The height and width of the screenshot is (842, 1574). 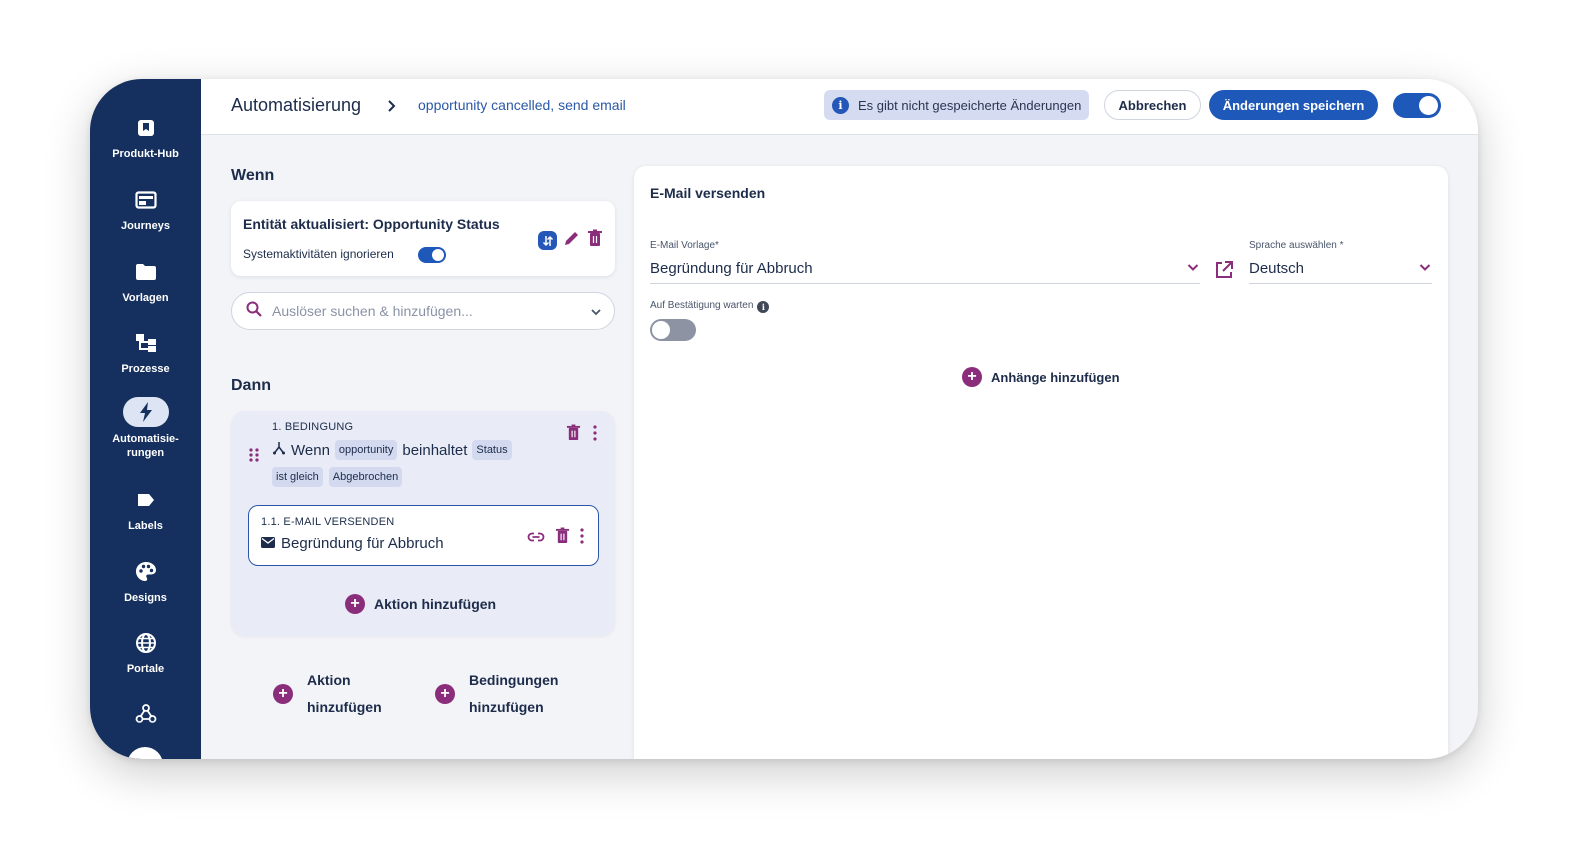 What do you see at coordinates (1340, 269) in the screenshot?
I see `language-select: Deutsch` at bounding box center [1340, 269].